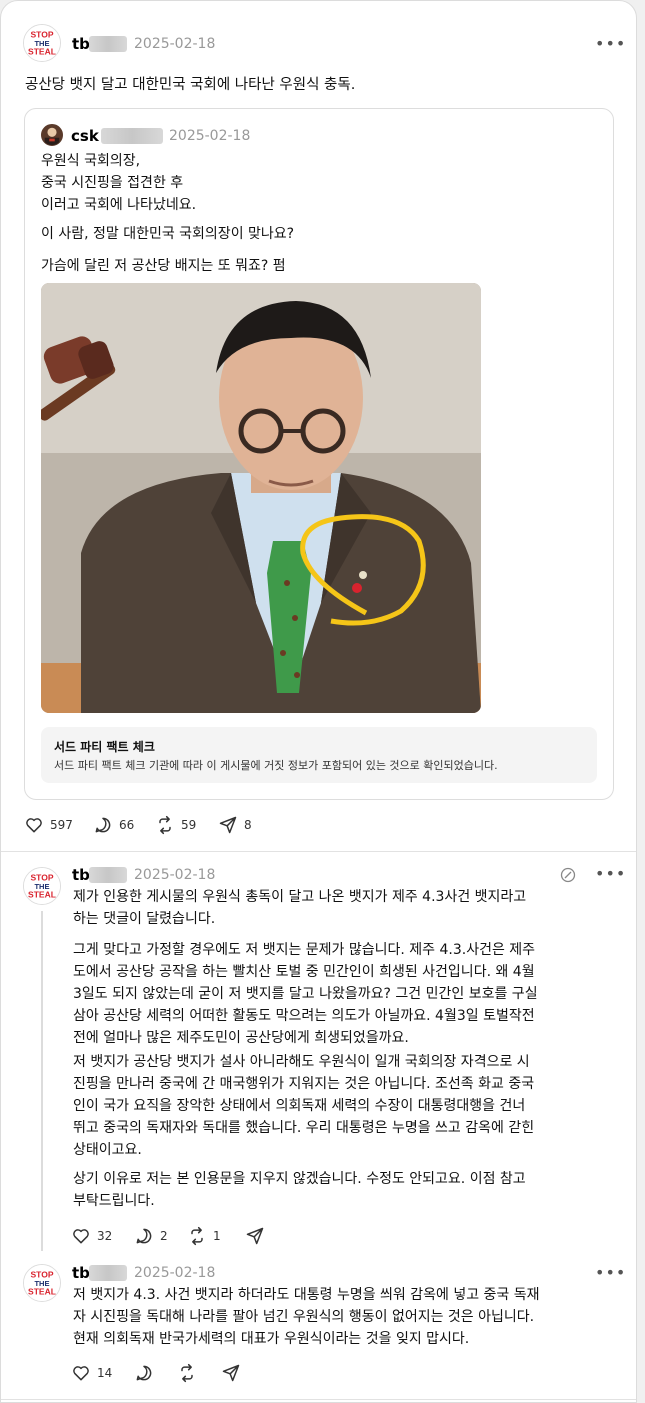 The image size is (645, 1403). I want to click on avatar-text: STOP, so click(41, 34).